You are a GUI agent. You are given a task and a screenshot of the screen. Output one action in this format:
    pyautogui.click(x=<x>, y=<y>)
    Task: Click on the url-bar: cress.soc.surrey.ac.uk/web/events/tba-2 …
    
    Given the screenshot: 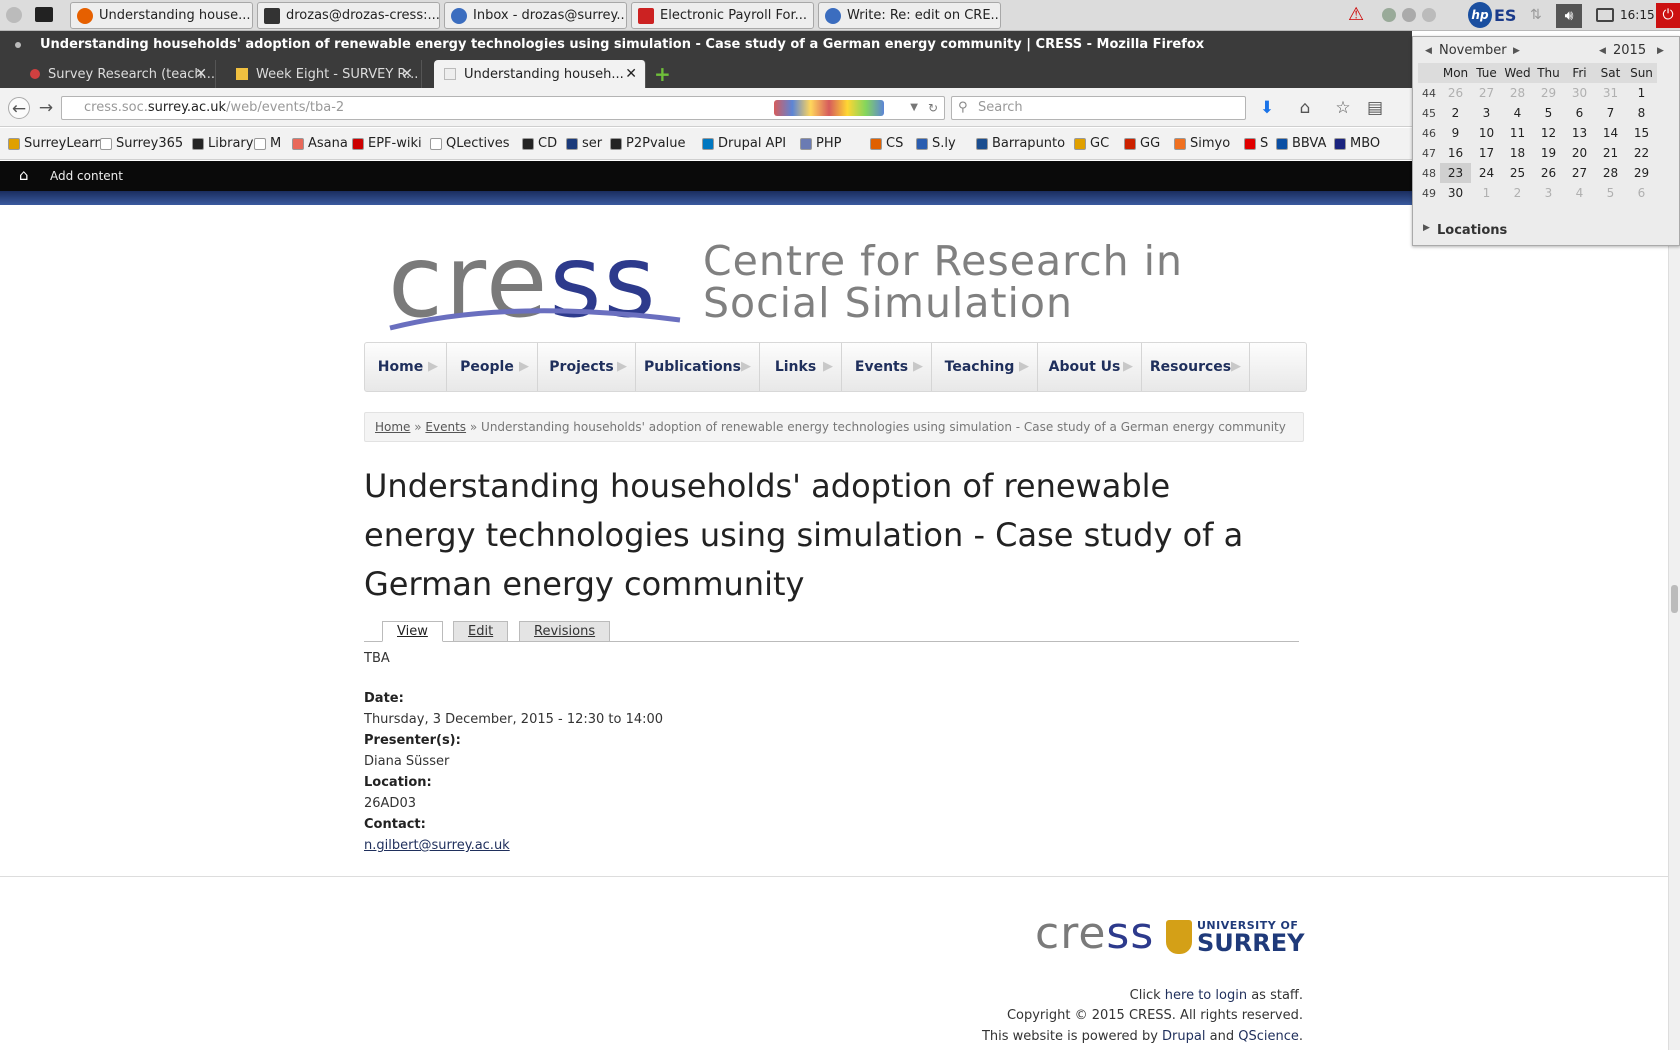 What is the action you would take?
    pyautogui.click(x=503, y=108)
    